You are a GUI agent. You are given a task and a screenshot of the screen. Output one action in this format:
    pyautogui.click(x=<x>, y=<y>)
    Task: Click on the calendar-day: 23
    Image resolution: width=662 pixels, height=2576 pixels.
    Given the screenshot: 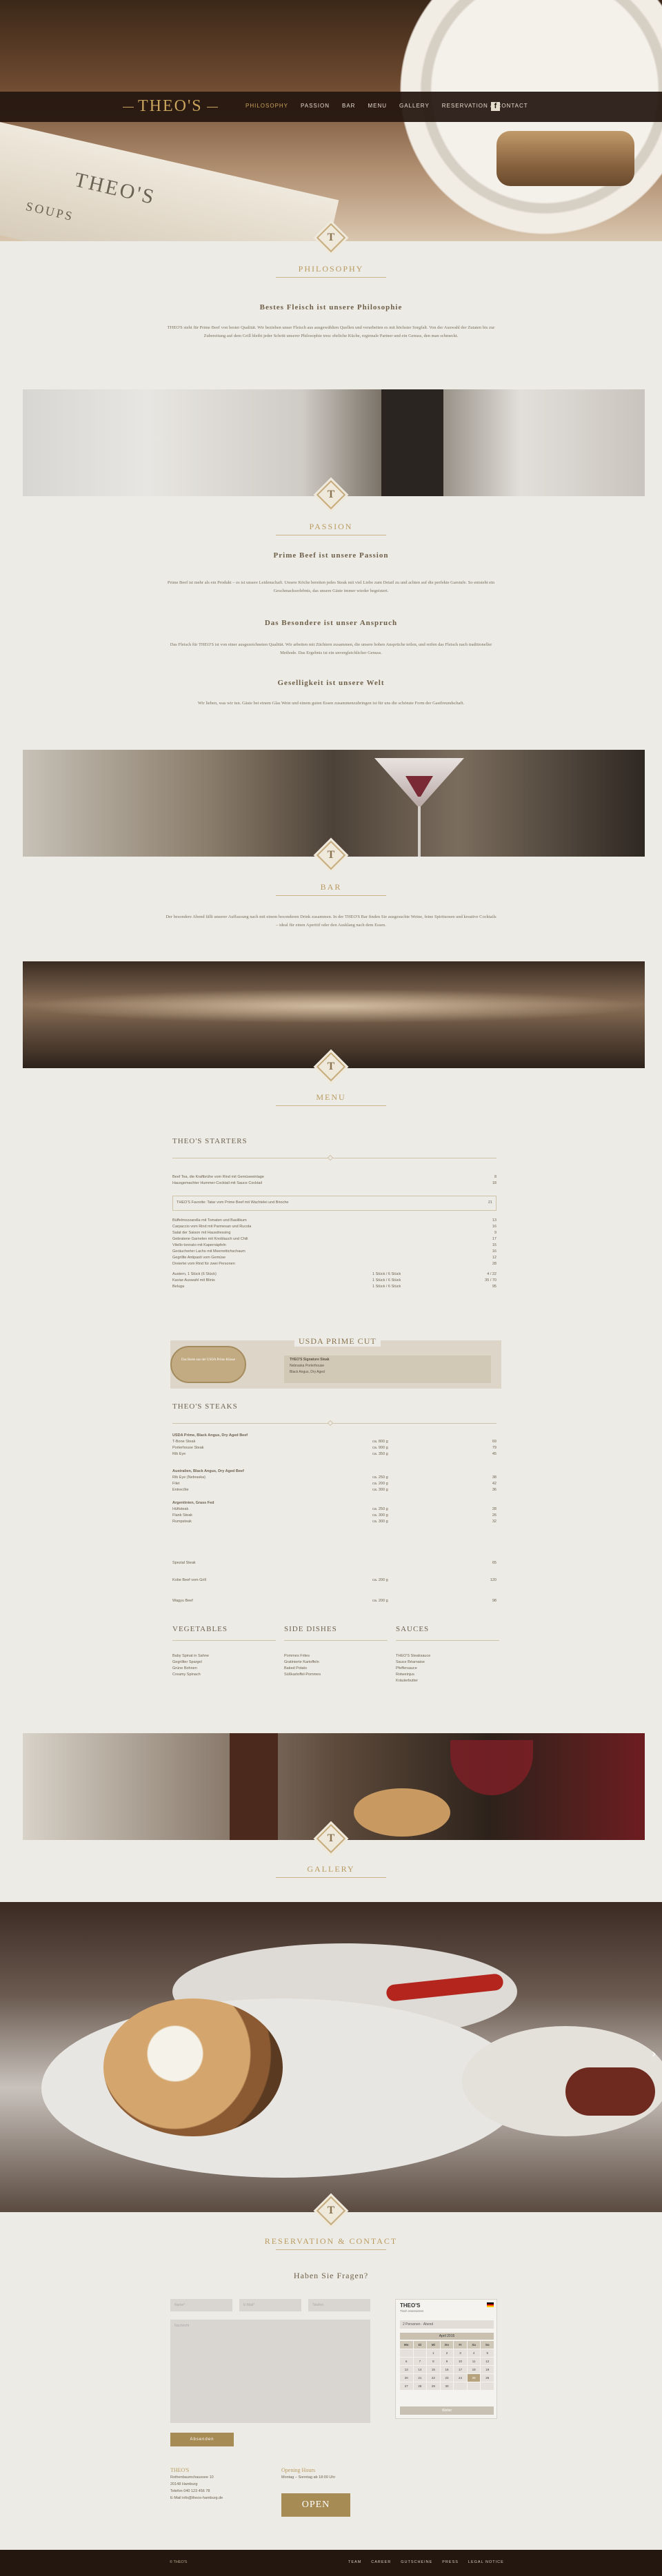 What is the action you would take?
    pyautogui.click(x=447, y=2378)
    